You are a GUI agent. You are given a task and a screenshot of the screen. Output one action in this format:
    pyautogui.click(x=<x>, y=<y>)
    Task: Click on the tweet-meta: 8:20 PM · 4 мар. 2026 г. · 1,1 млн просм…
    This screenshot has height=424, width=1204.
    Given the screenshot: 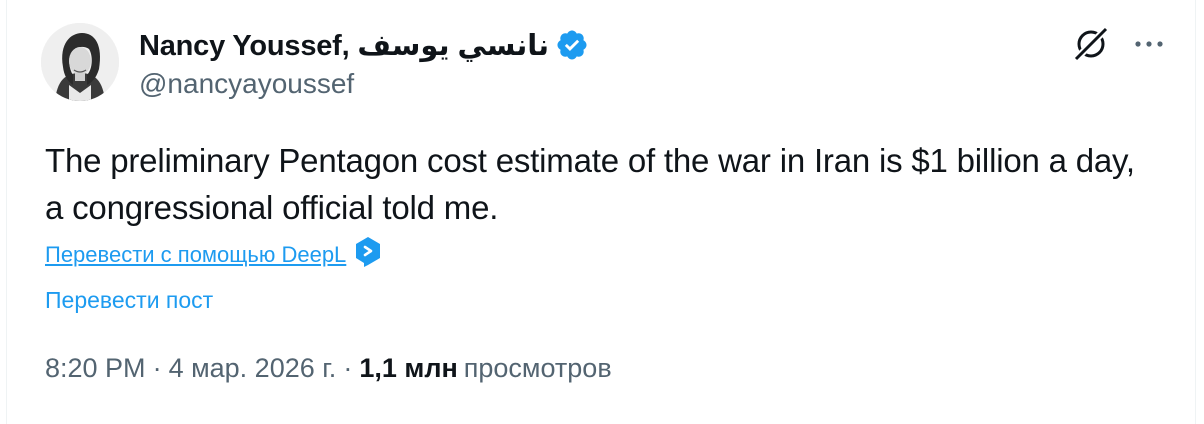 What is the action you would take?
    pyautogui.click(x=328, y=368)
    